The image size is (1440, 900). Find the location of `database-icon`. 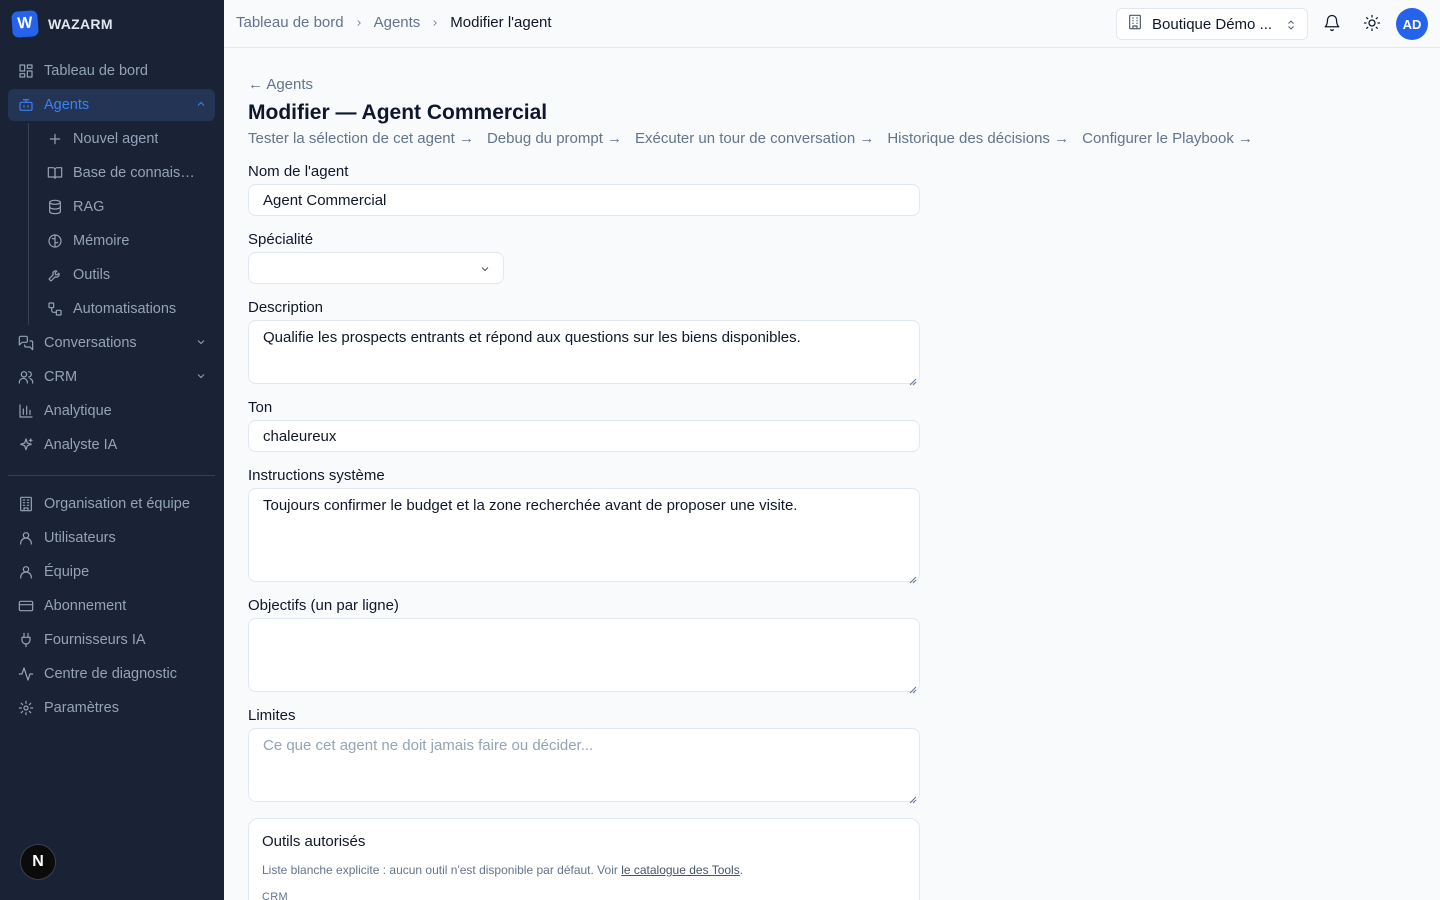

database-icon is located at coordinates (55, 207).